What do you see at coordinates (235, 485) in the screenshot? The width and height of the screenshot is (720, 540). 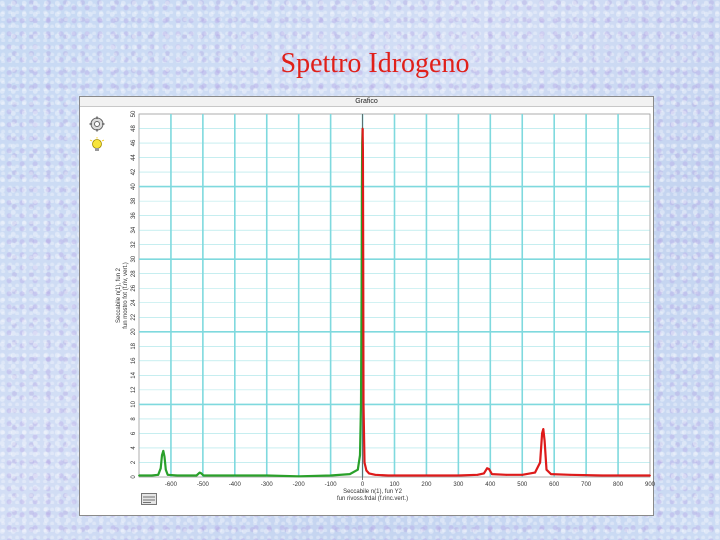 I see `x-tick-label: -400` at bounding box center [235, 485].